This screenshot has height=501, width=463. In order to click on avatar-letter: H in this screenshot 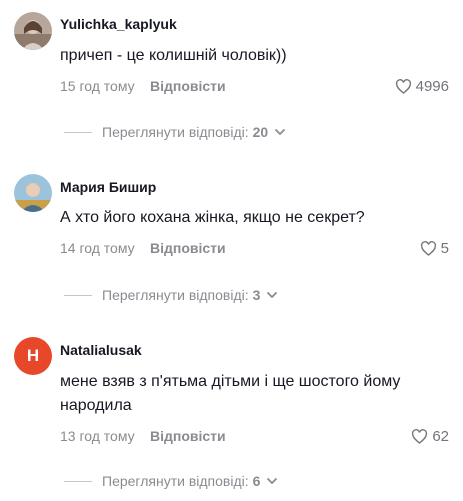, I will do `click(33, 355)`.